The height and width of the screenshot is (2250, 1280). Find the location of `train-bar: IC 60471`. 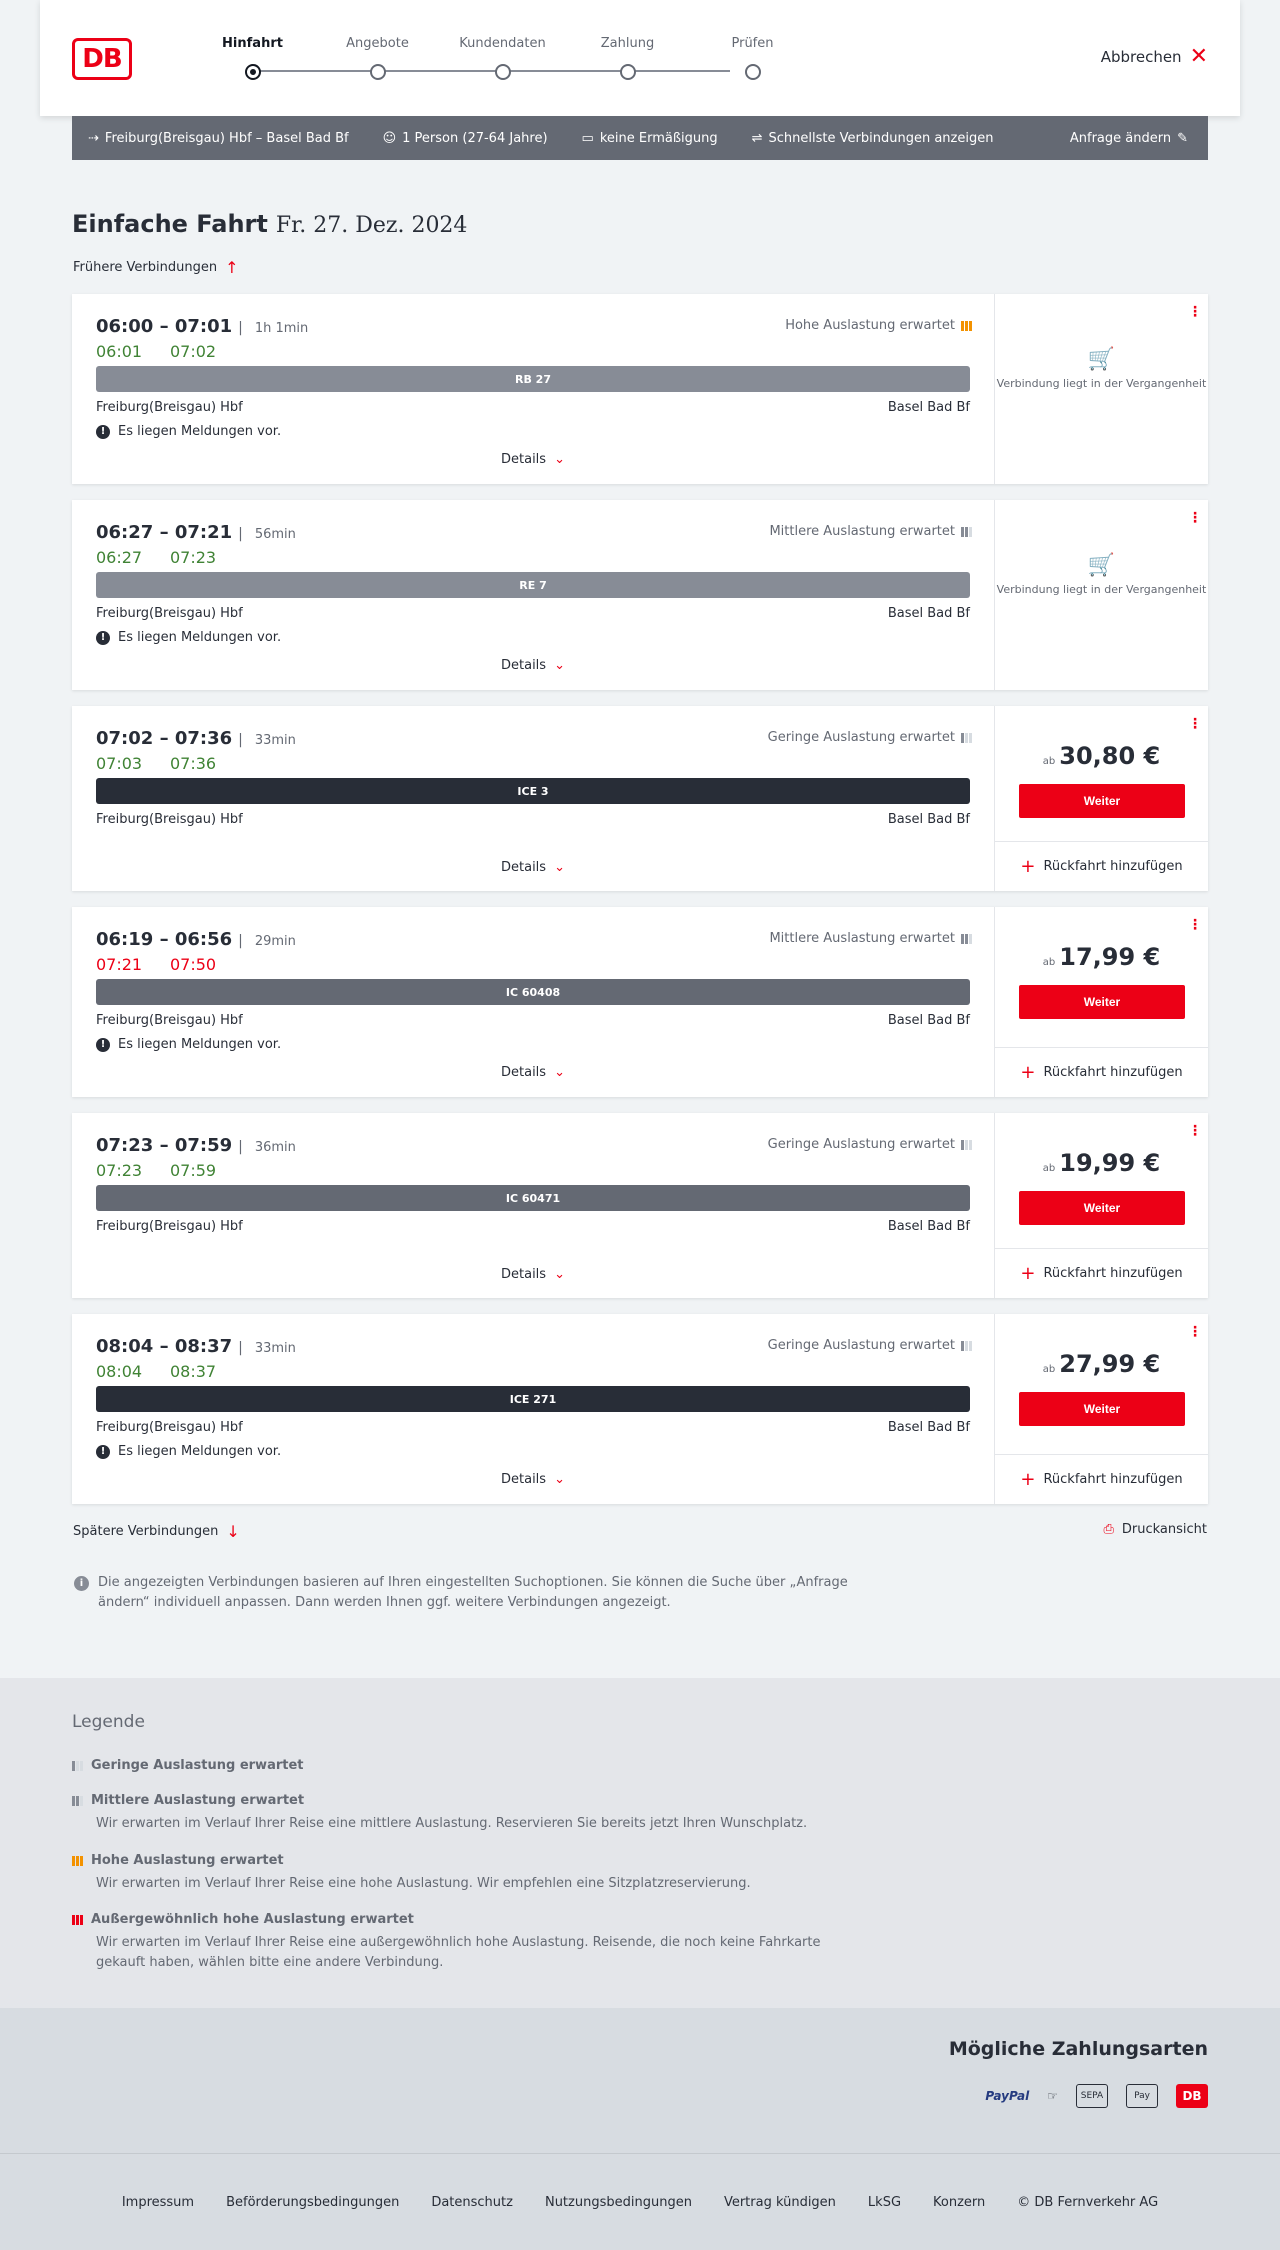

train-bar: IC 60471 is located at coordinates (533, 1198).